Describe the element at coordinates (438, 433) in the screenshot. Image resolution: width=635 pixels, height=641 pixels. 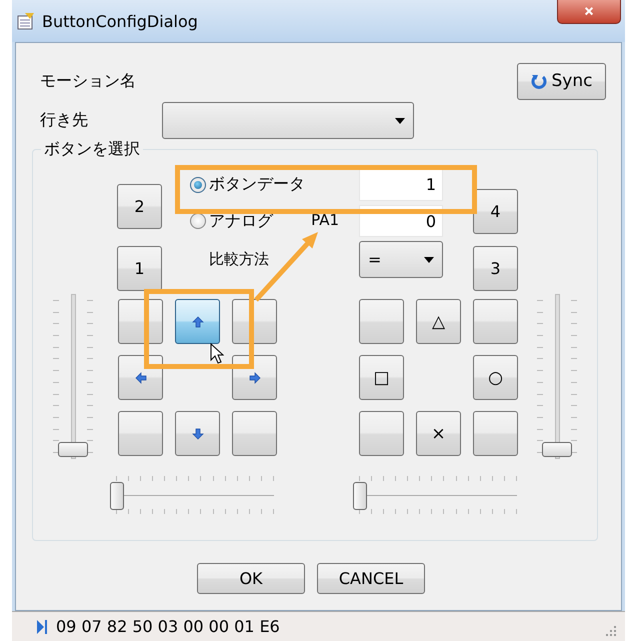
I see `symbol-button: ×` at that location.